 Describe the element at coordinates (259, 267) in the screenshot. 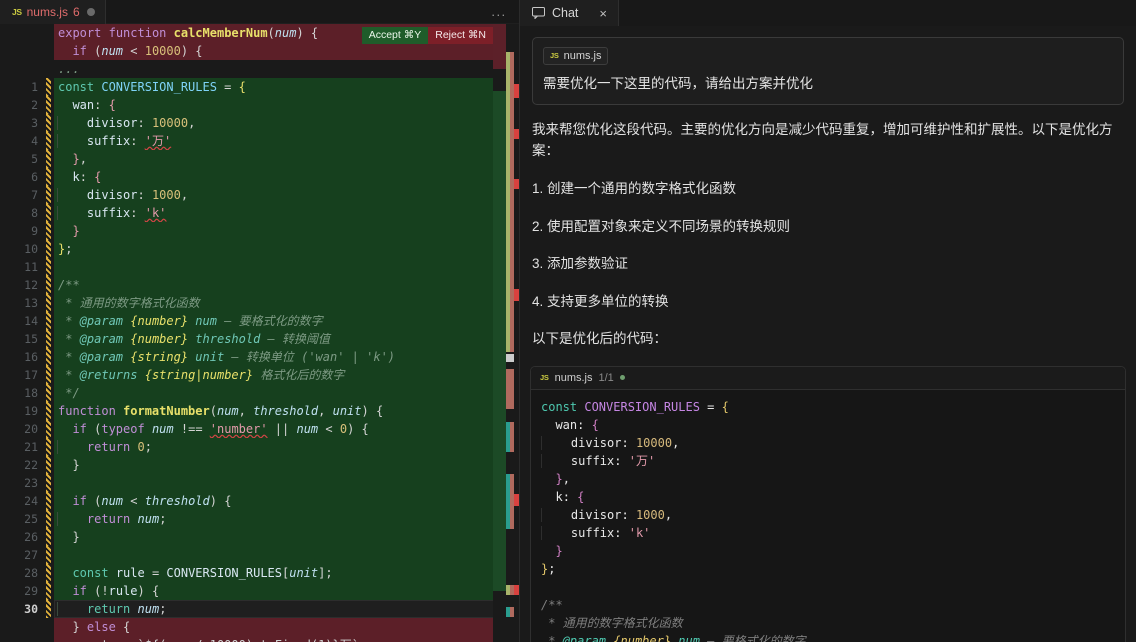

I see `code-line: 11` at that location.